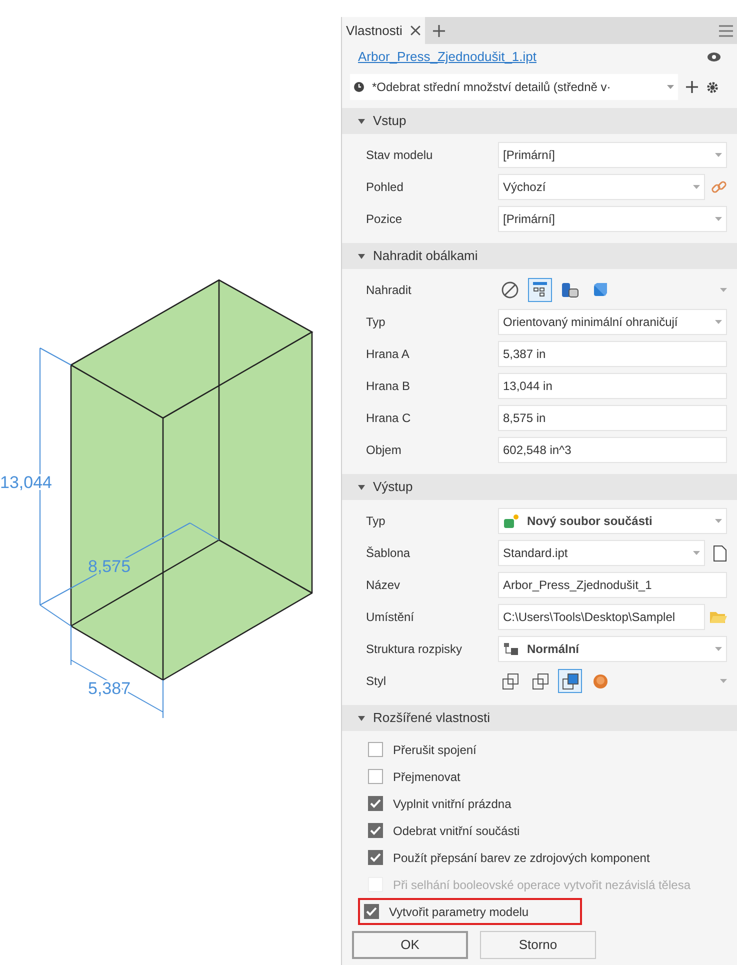  Describe the element at coordinates (416, 30) in the screenshot. I see `close-icon` at that location.